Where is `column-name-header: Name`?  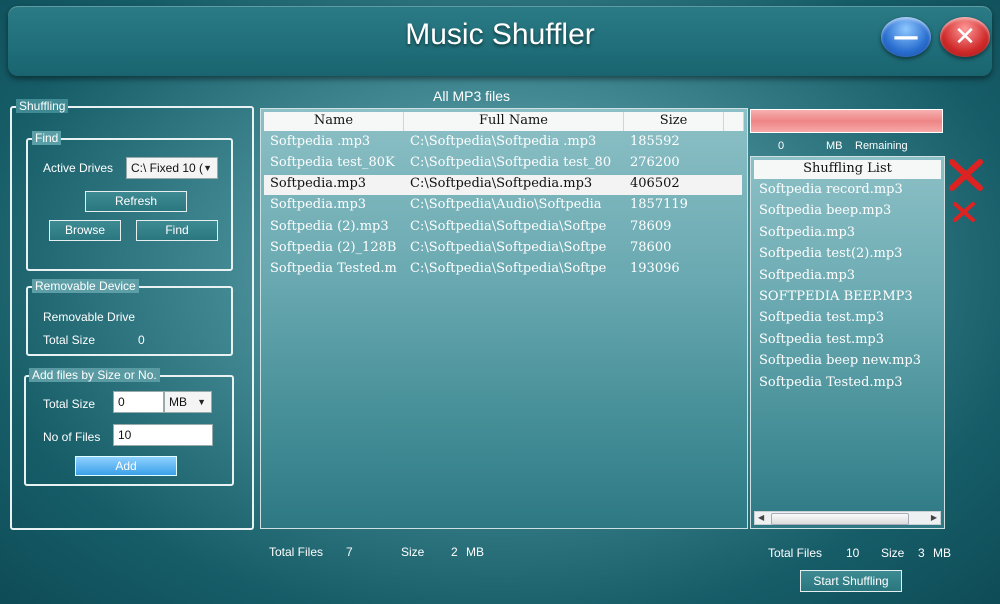 column-name-header: Name is located at coordinates (334, 121).